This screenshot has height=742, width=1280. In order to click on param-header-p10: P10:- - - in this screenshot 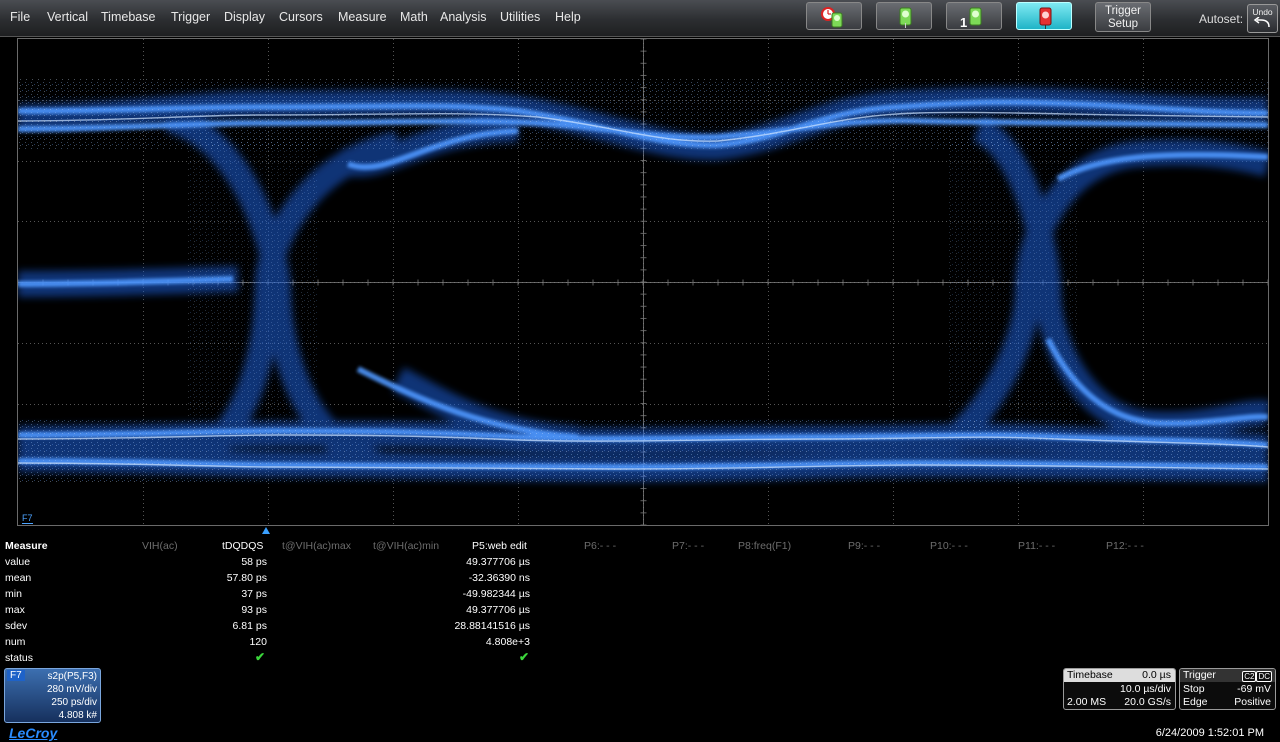, I will do `click(949, 546)`.